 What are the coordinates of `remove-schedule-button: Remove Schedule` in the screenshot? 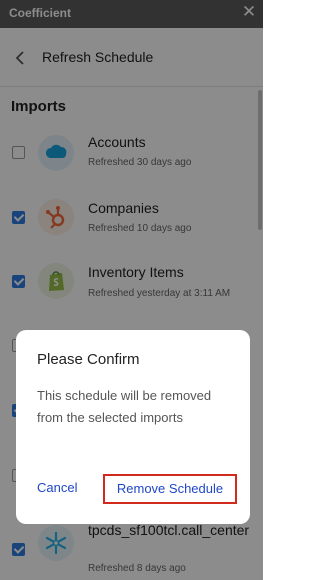 It's located at (170, 489).